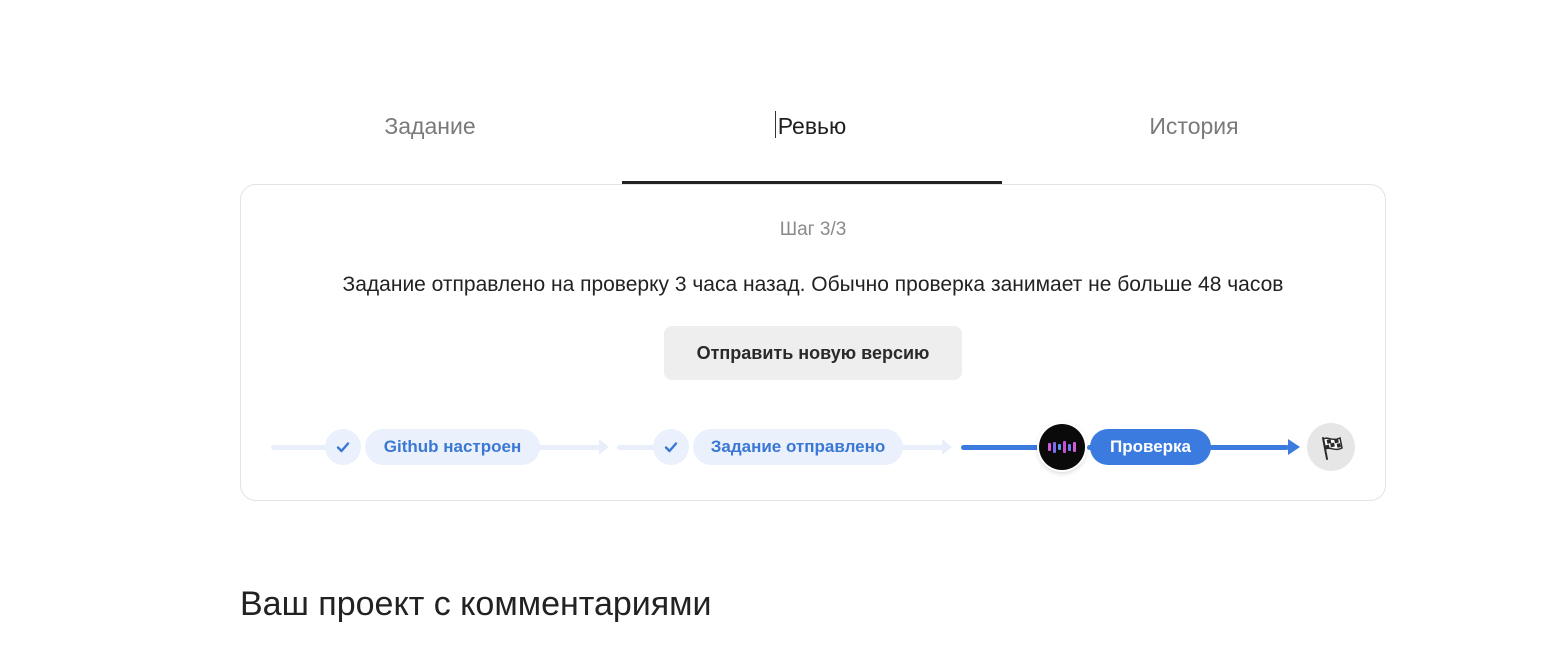 The image size is (1551, 645). What do you see at coordinates (1062, 447) in the screenshot?
I see `reviewer-avatar` at bounding box center [1062, 447].